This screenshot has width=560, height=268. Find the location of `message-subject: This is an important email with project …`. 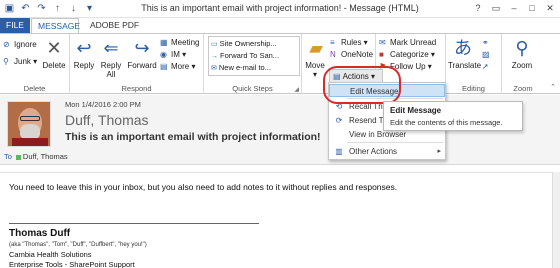

message-subject: This is an important email with project … is located at coordinates (193, 137).